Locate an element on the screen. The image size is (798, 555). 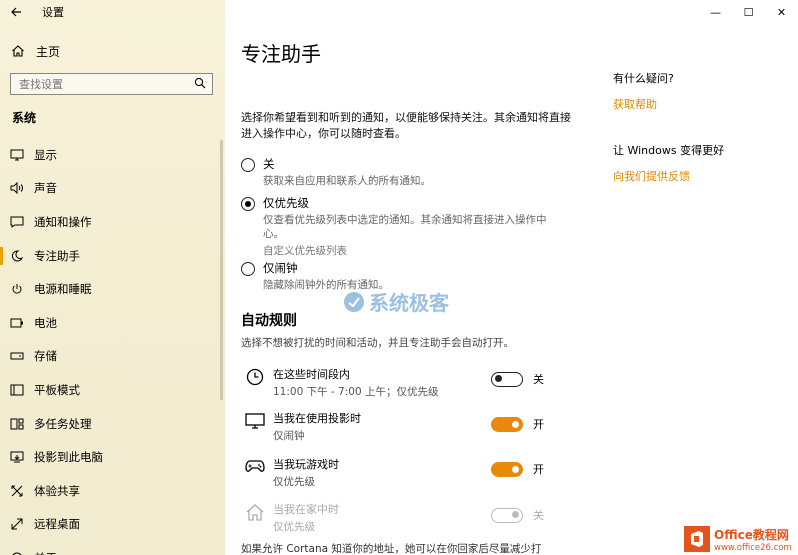
sidebar-item-sound: 声音 is located at coordinates (112, 189).